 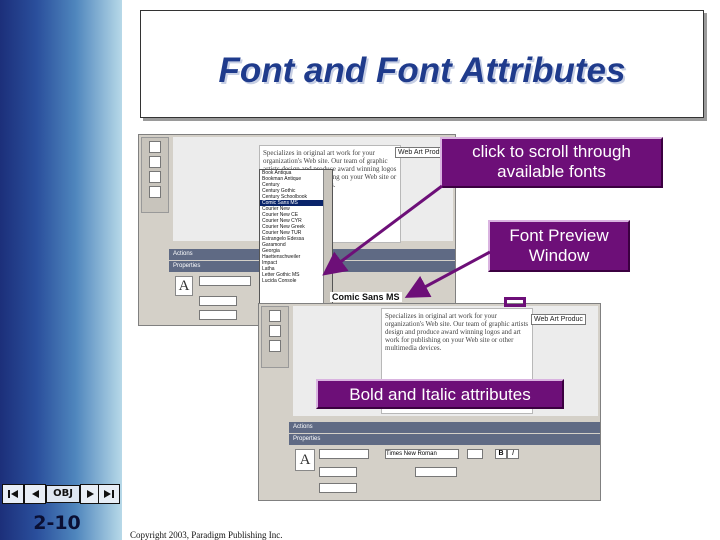 What do you see at coordinates (444, 439) in the screenshot?
I see `properties-panel-bar: Properties` at bounding box center [444, 439].